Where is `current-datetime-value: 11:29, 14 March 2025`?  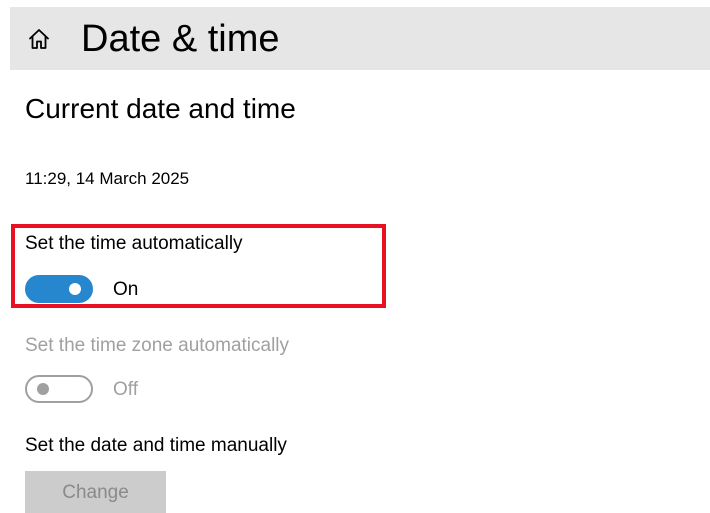 current-datetime-value: 11:29, 14 March 2025 is located at coordinates (107, 178).